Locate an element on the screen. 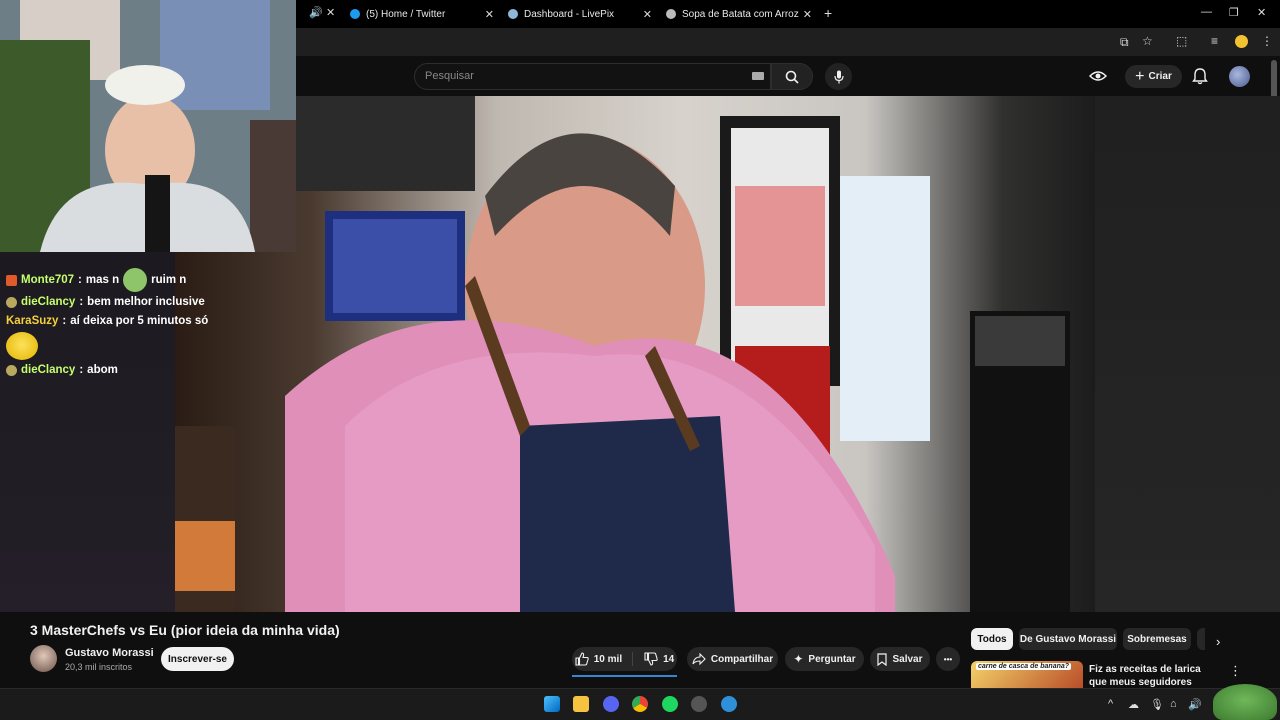 This screenshot has height=720, width=1280. like-count: 10 mil is located at coordinates (608, 659).